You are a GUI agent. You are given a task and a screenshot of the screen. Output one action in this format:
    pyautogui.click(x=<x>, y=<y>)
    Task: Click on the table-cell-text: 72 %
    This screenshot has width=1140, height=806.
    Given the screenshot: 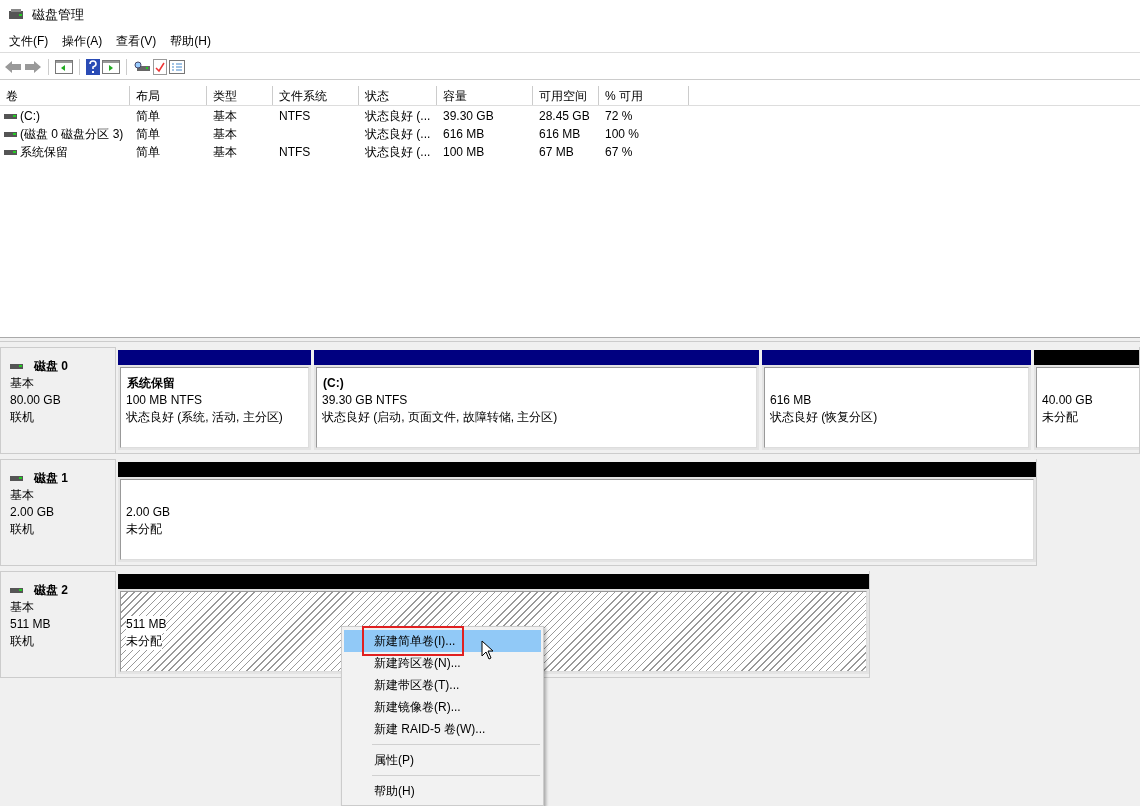 What is the action you would take?
    pyautogui.click(x=619, y=116)
    